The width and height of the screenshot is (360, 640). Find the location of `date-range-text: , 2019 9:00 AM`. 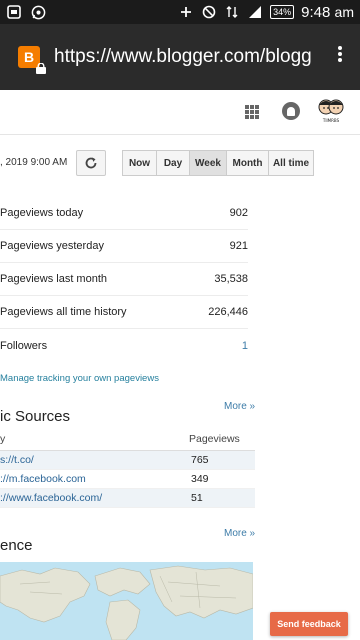

date-range-text: , 2019 9:00 AM is located at coordinates (34, 162).